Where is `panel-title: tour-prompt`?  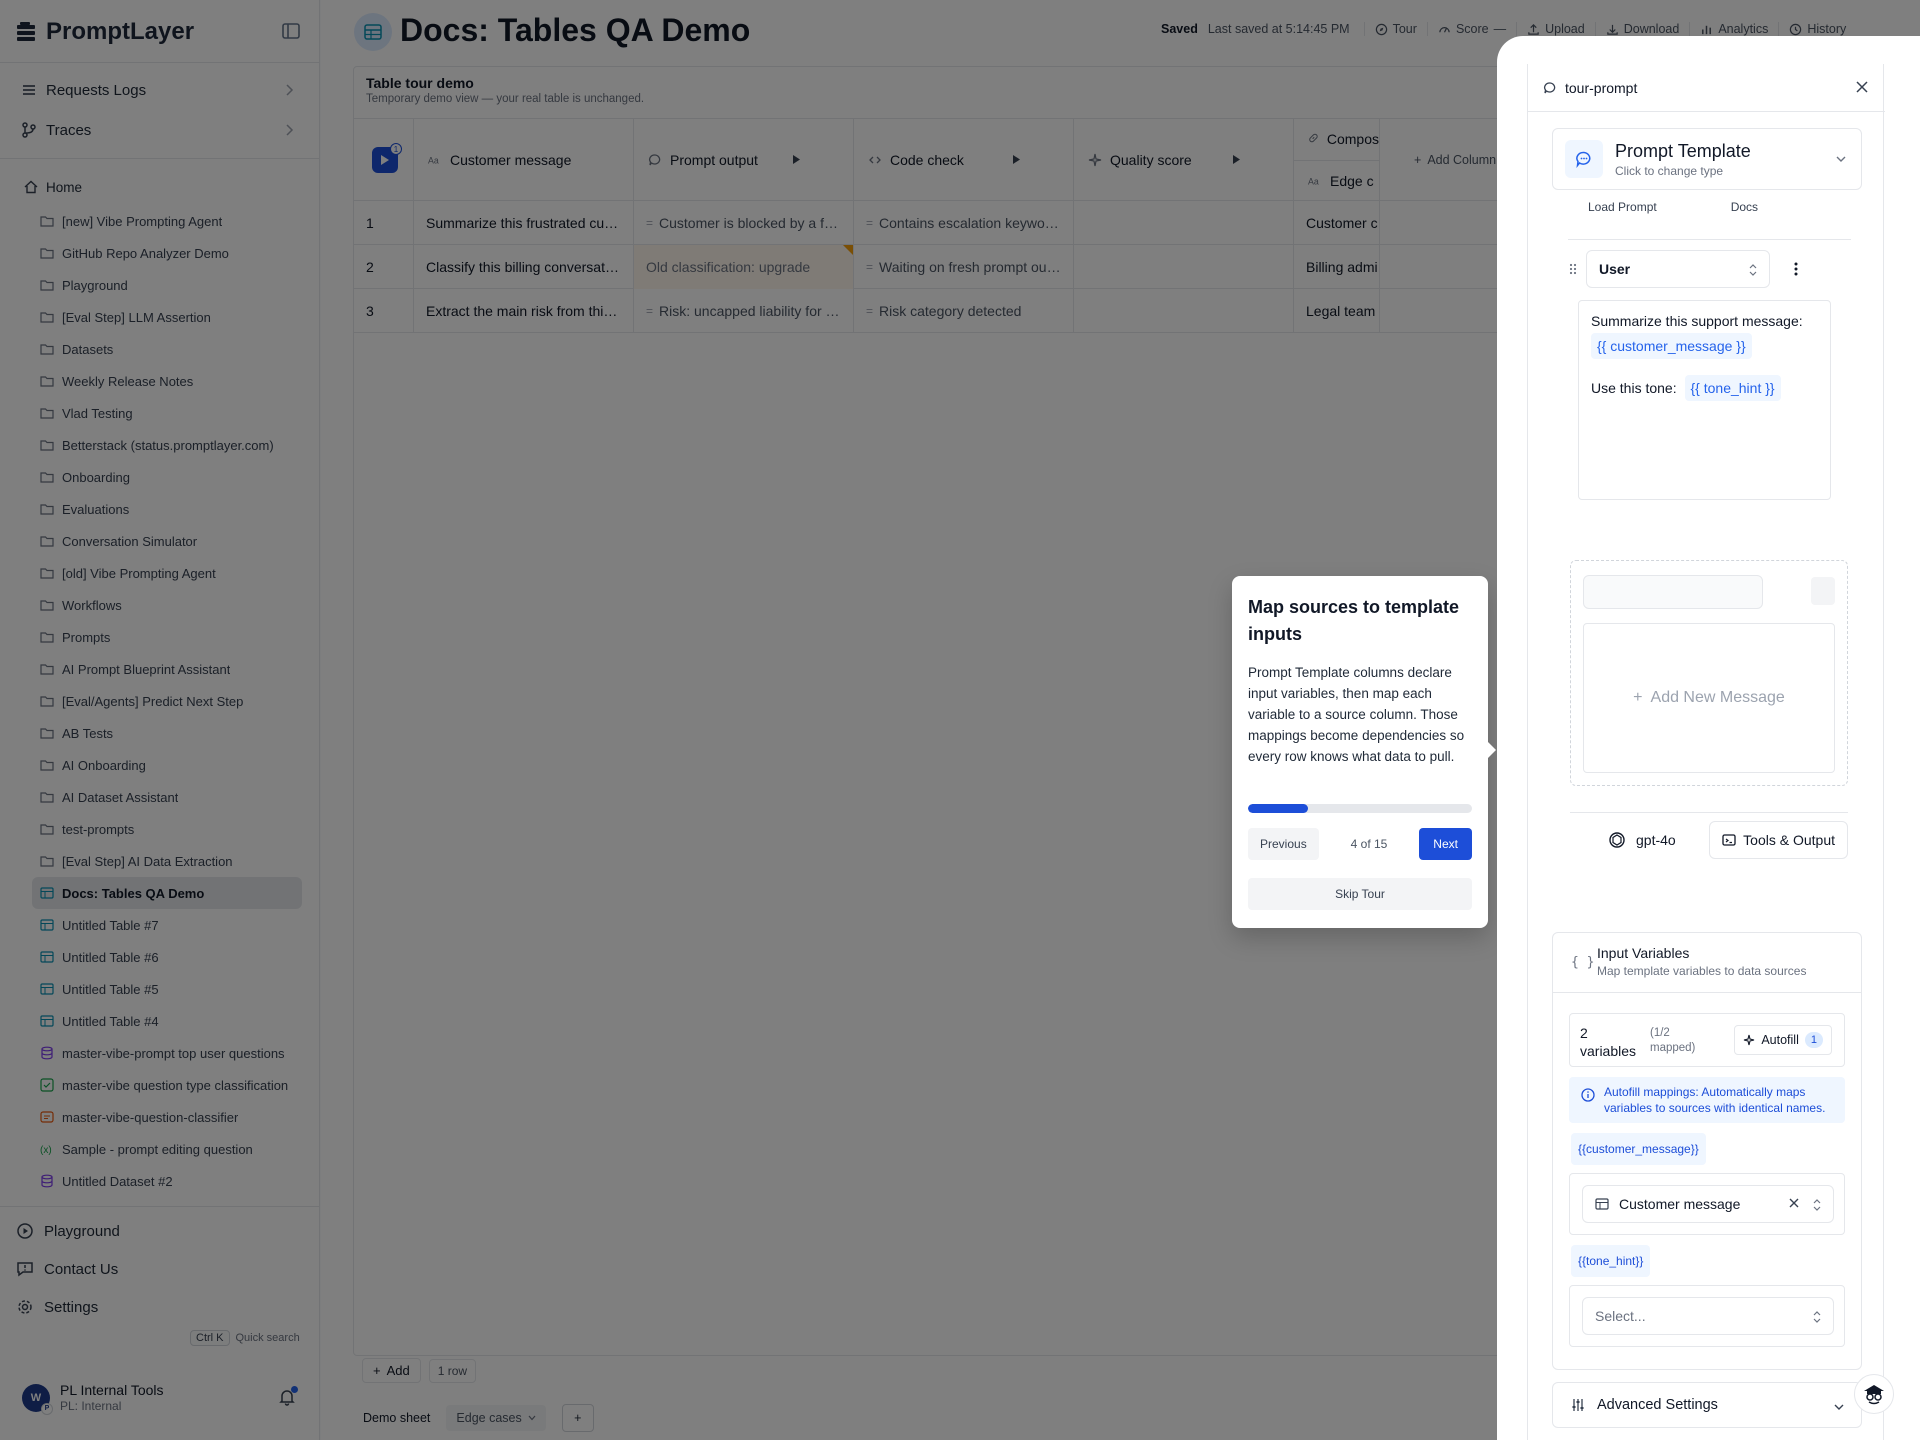 panel-title: tour-prompt is located at coordinates (1601, 87).